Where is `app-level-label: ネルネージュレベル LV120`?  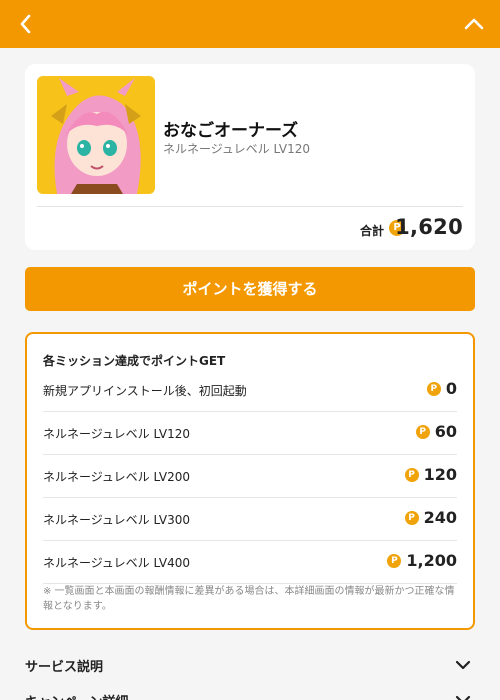 app-level-label: ネルネージュレベル LV120 is located at coordinates (236, 149).